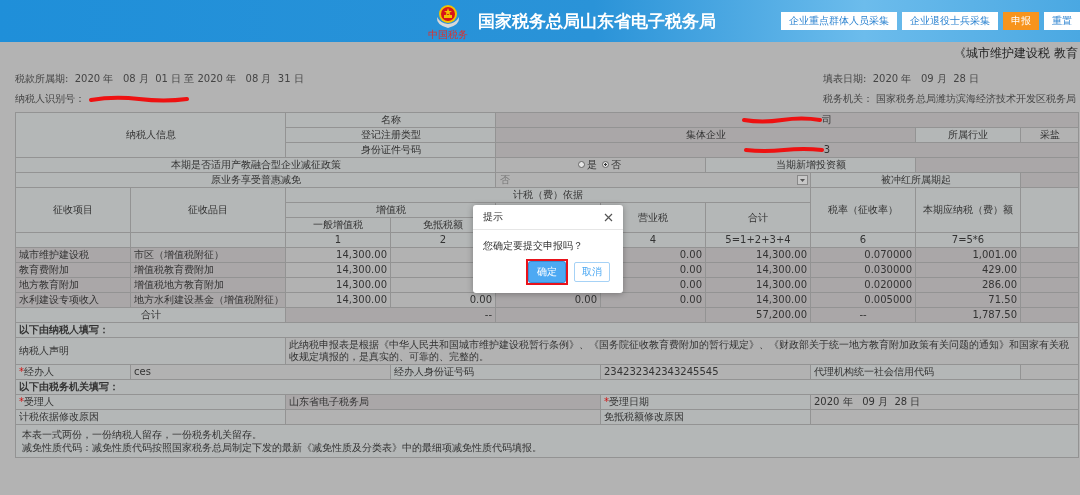 The height and width of the screenshot is (495, 1080). Describe the element at coordinates (448, 34) in the screenshot. I see `emblem-caption: 中国税务` at that location.